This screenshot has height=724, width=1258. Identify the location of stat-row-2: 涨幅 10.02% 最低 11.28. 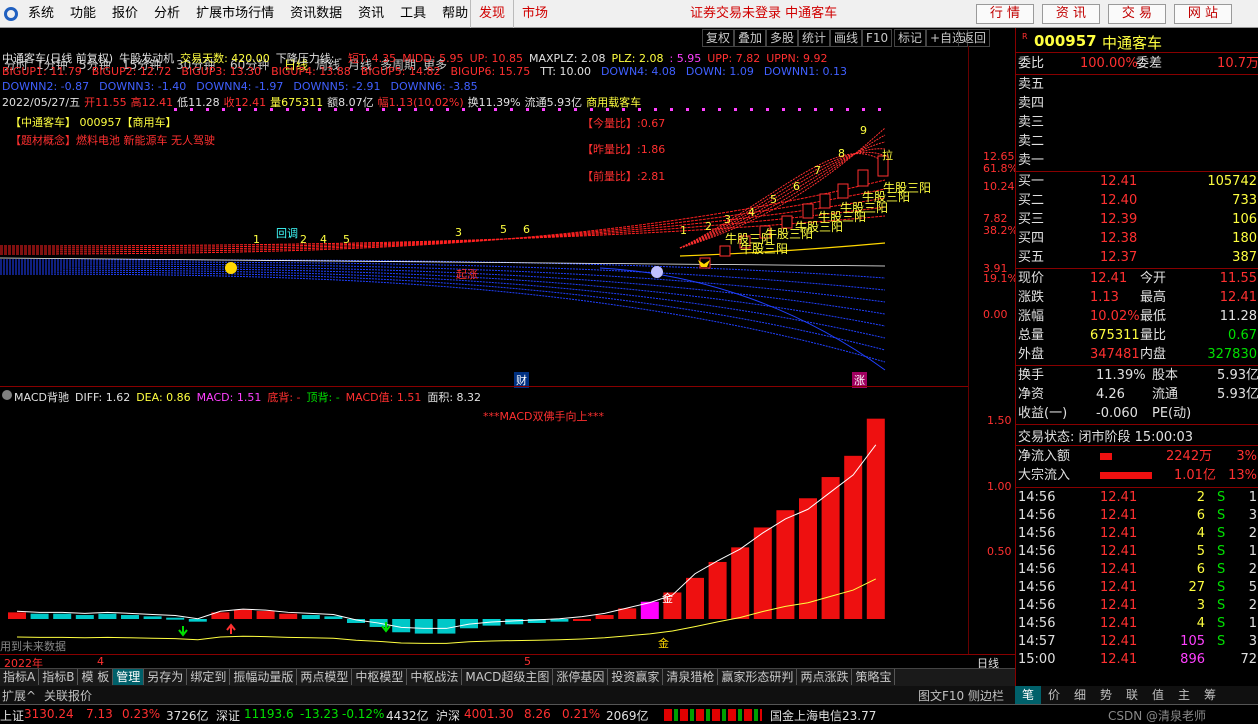
(1137, 316).